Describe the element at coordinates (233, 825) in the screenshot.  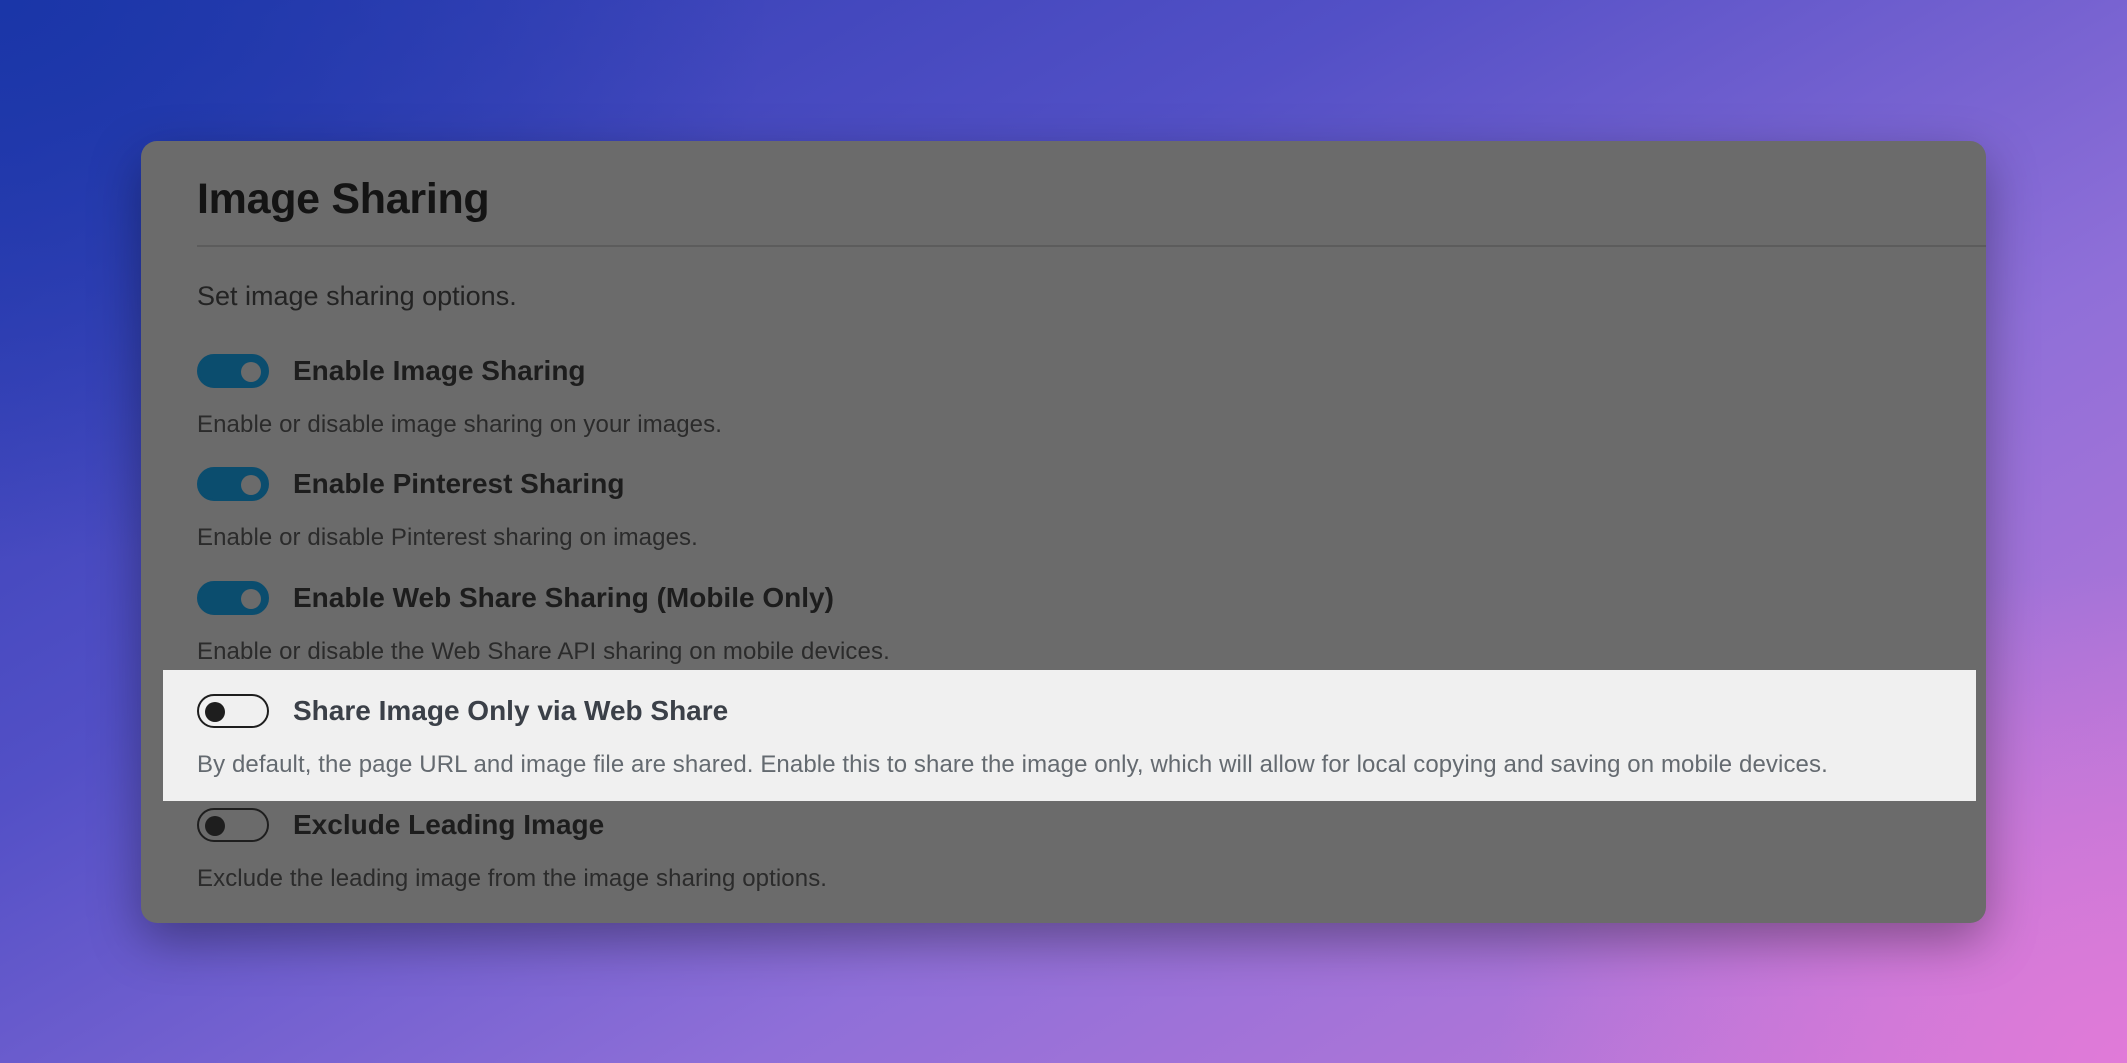
I see `exclude-leading-image-toggle` at that location.